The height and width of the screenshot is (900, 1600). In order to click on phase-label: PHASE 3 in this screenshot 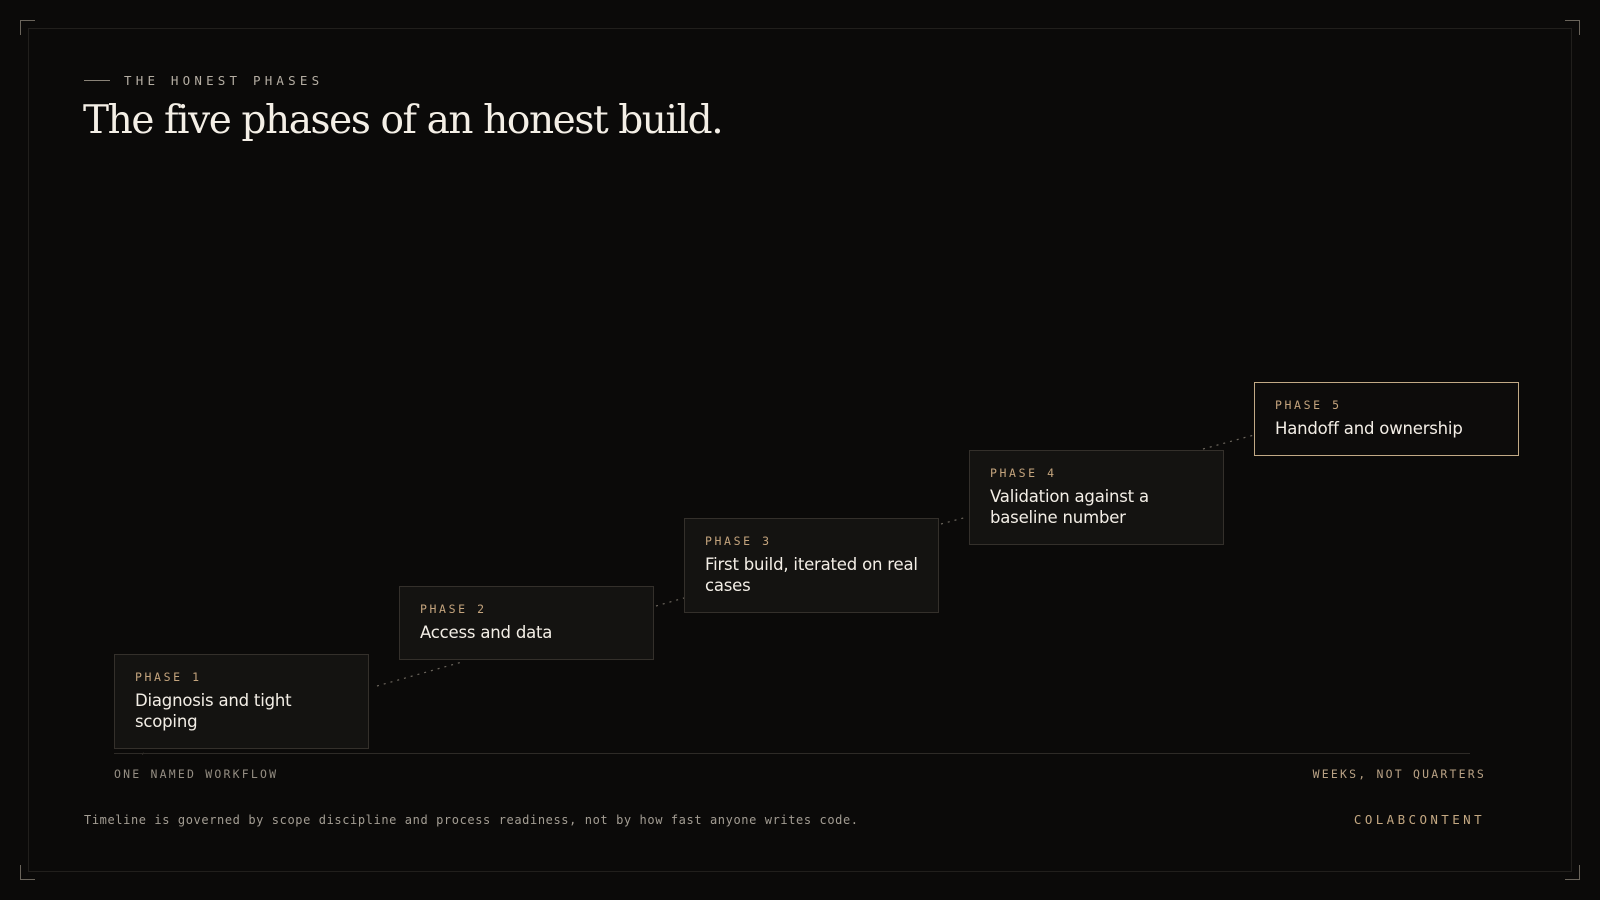, I will do `click(738, 541)`.